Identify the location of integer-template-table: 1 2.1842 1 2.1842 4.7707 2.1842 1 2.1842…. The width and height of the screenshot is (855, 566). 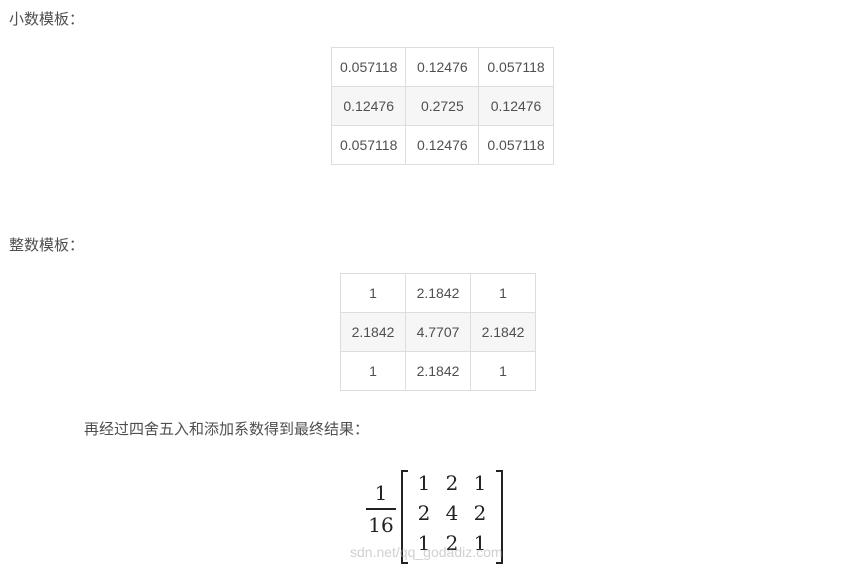
(438, 332).